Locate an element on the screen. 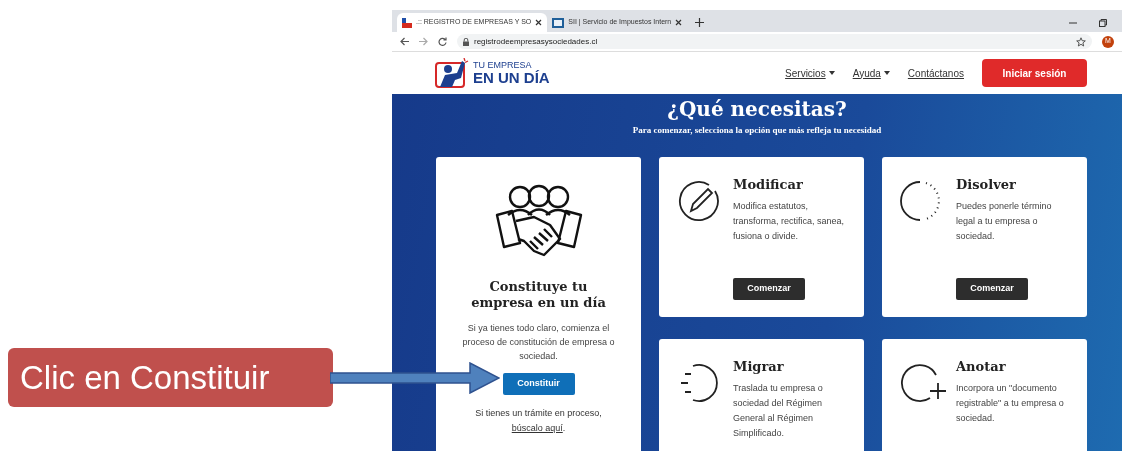  login-button: Iniciar sesión is located at coordinates (1034, 73).